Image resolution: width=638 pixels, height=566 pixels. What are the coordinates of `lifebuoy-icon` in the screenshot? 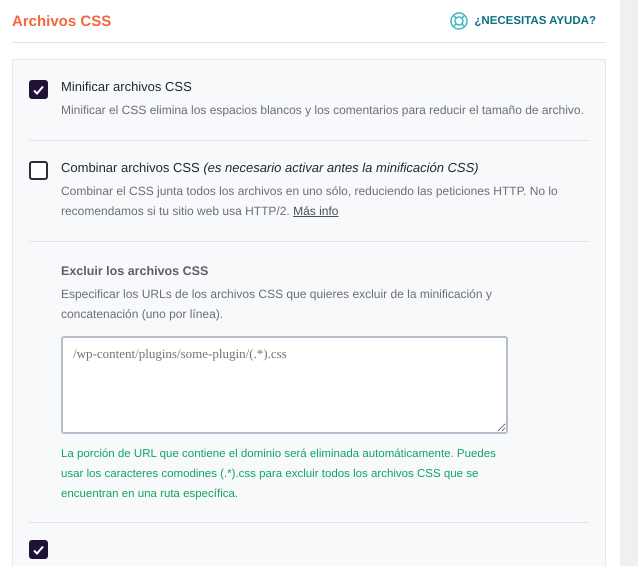 It's located at (459, 21).